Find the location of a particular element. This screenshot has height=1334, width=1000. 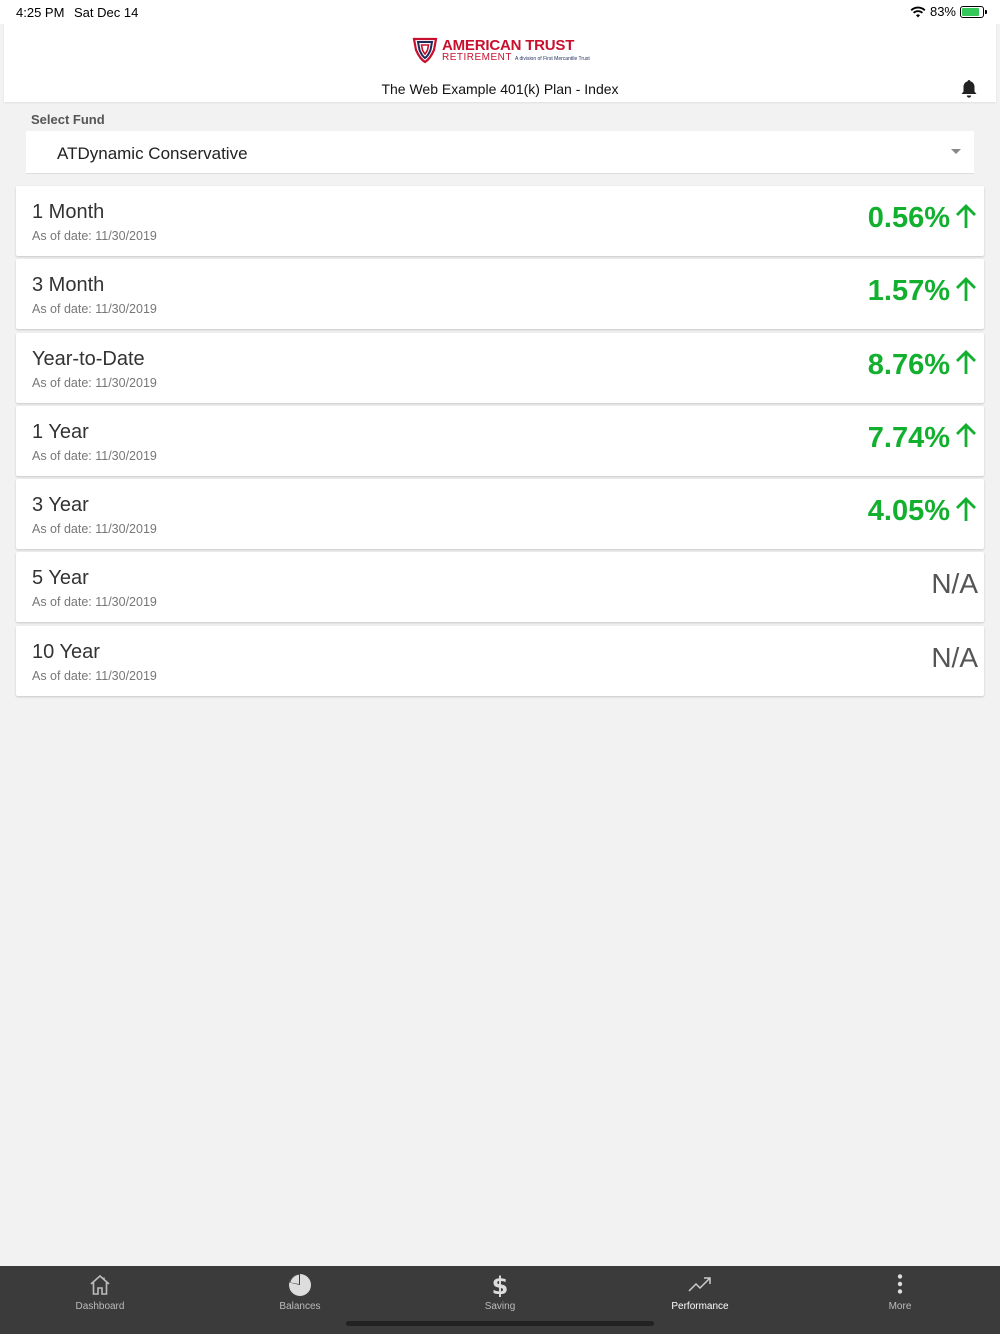

status-time: 4:25 PM is located at coordinates (40, 12).